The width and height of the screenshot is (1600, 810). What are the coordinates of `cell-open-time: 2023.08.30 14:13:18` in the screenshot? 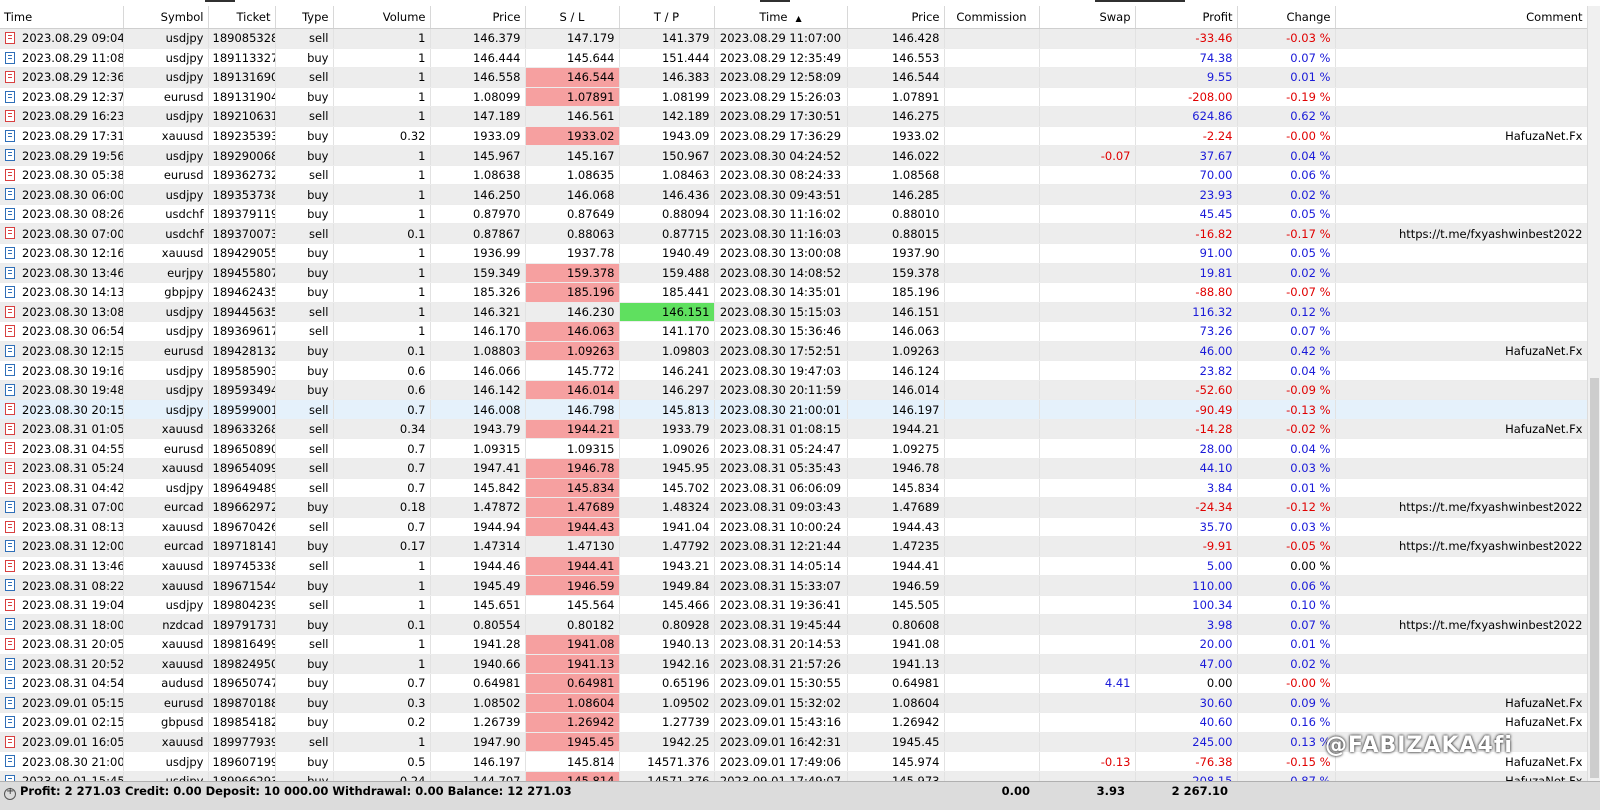 It's located at (62, 292).